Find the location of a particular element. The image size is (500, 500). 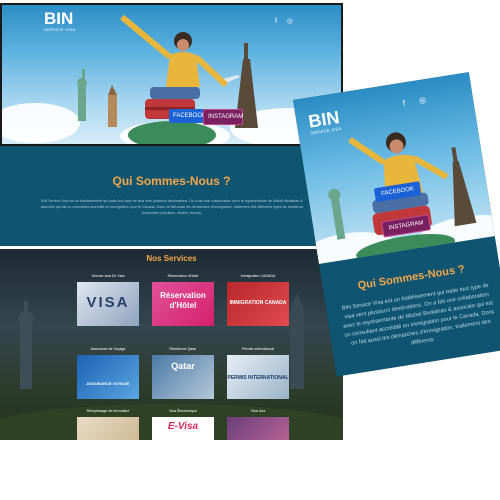

service-label: Immigration CANADA is located at coordinates (258, 276).